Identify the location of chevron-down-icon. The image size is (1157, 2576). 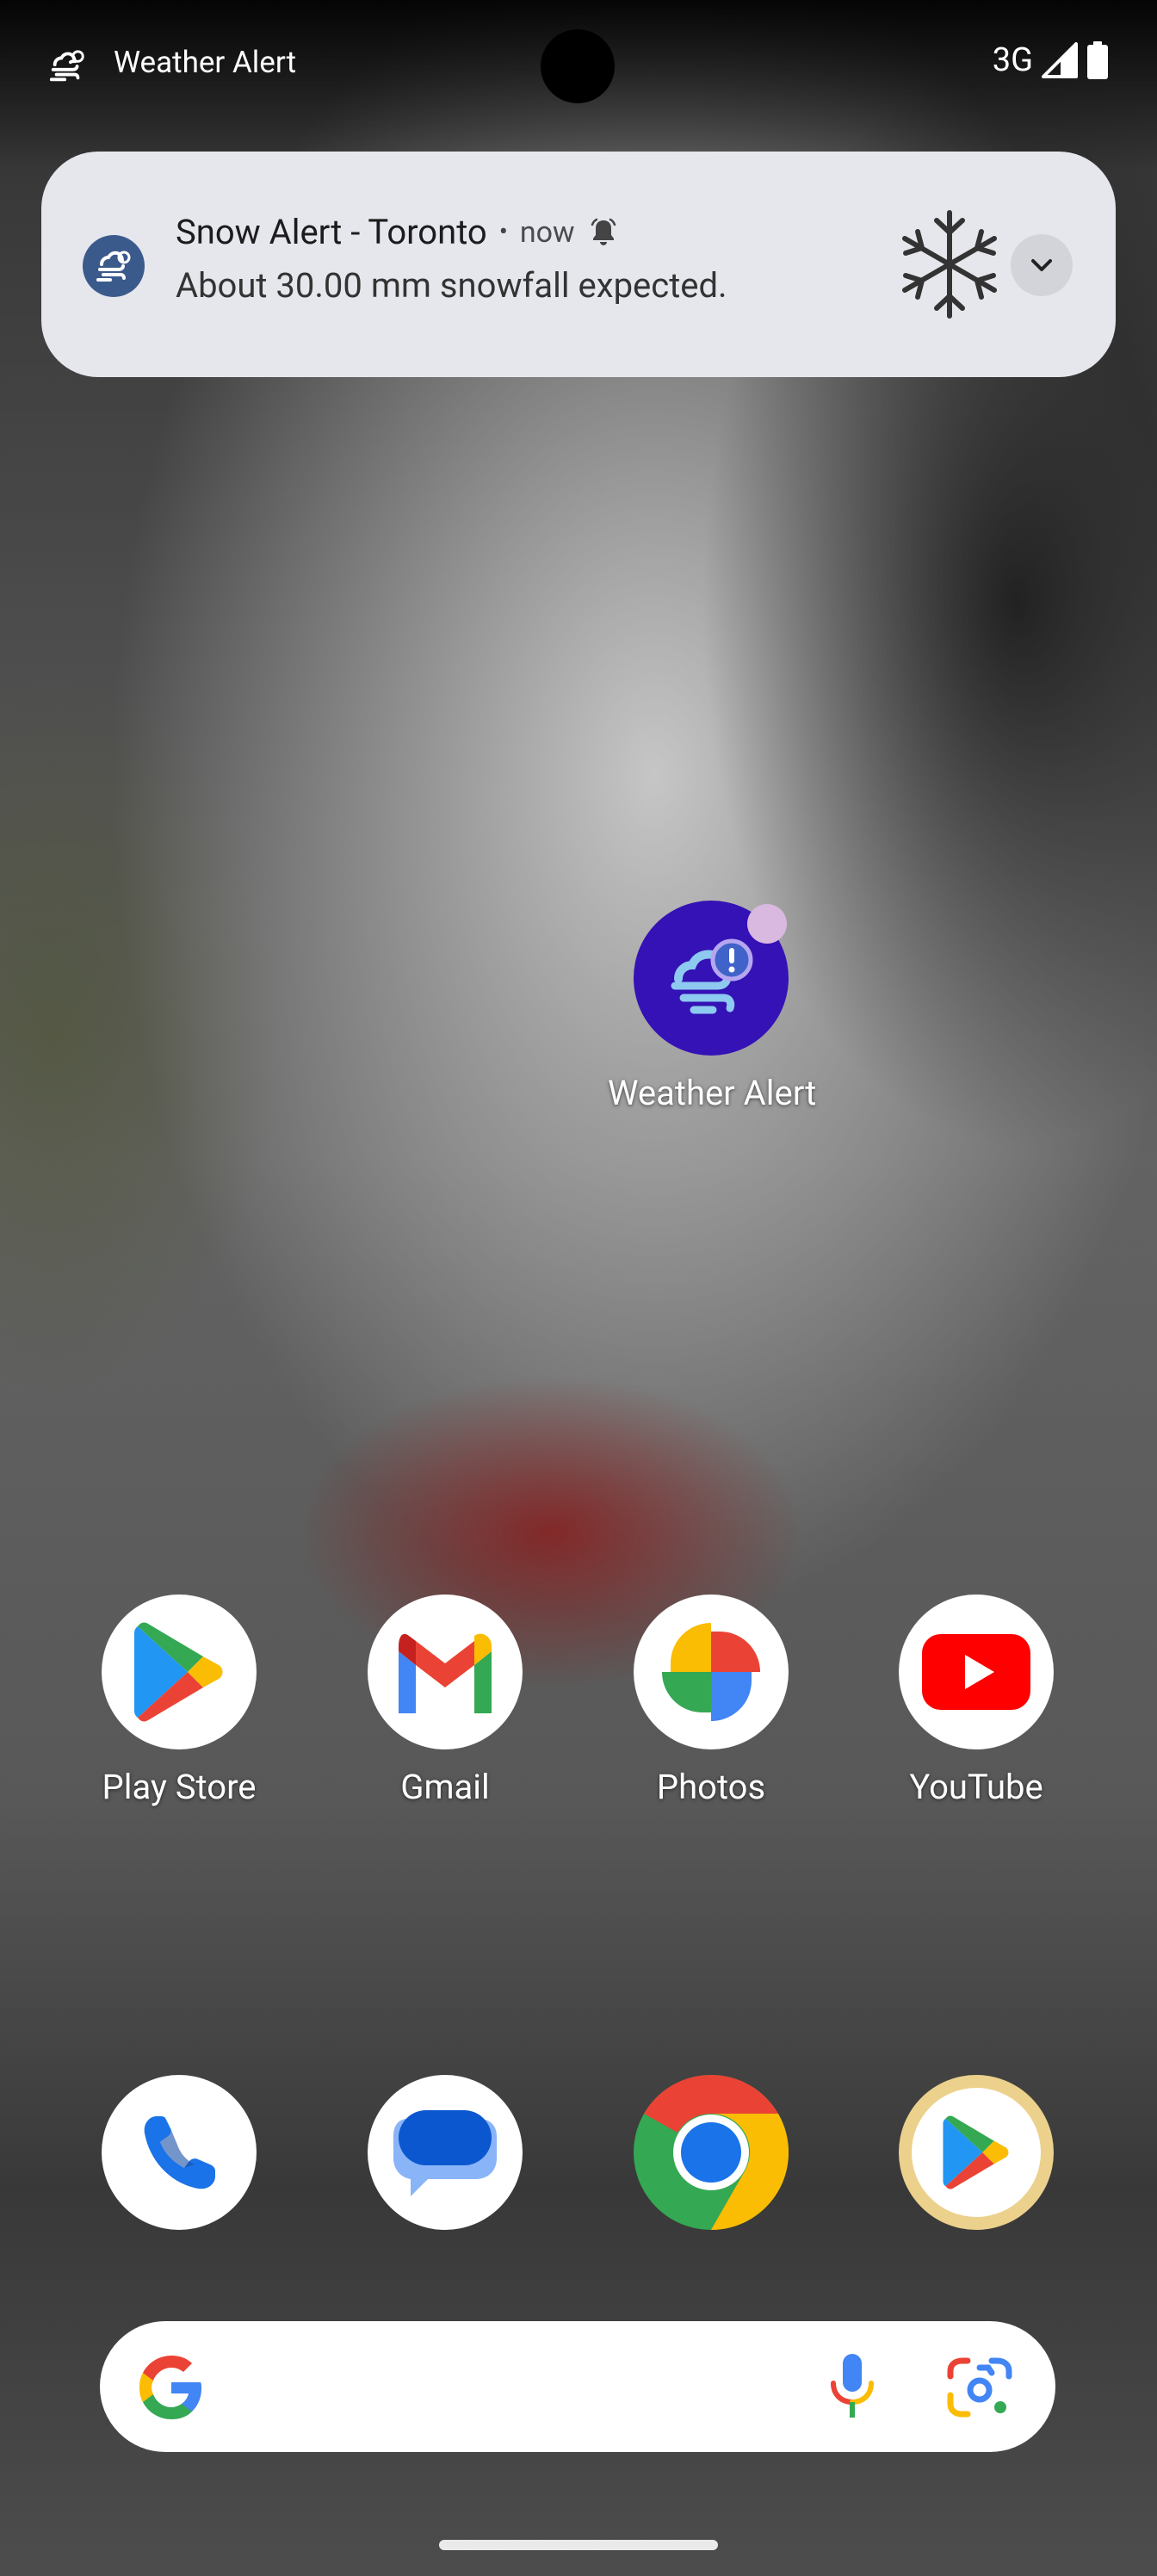
(1042, 265).